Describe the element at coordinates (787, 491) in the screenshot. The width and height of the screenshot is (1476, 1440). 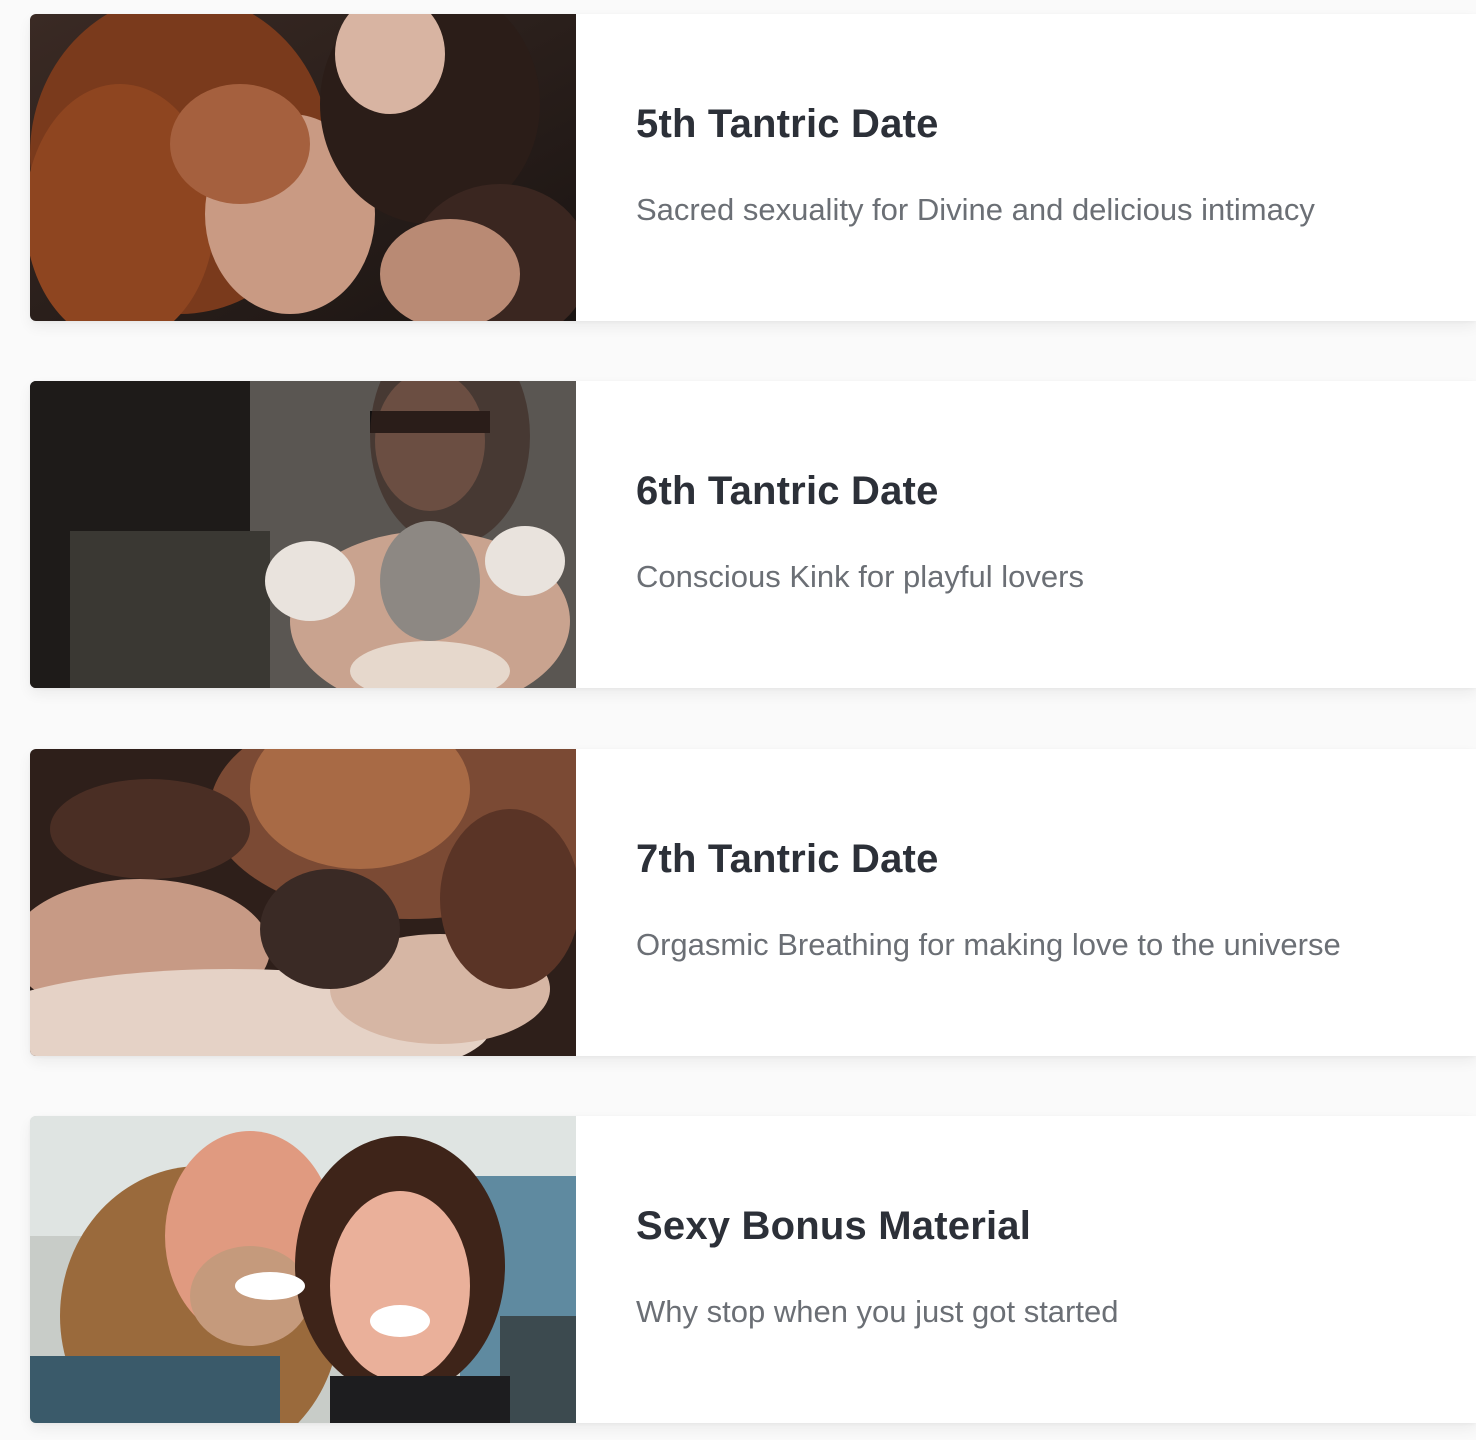
I see `lesson-title: 6th Tantric Date` at that location.